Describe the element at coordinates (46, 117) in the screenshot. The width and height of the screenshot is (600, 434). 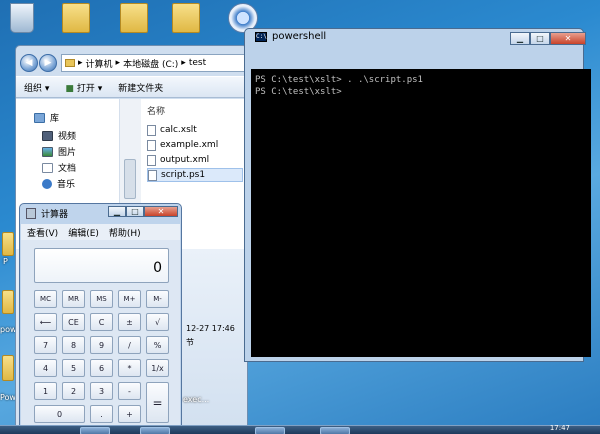
I see `nav-item-library: 库` at that location.